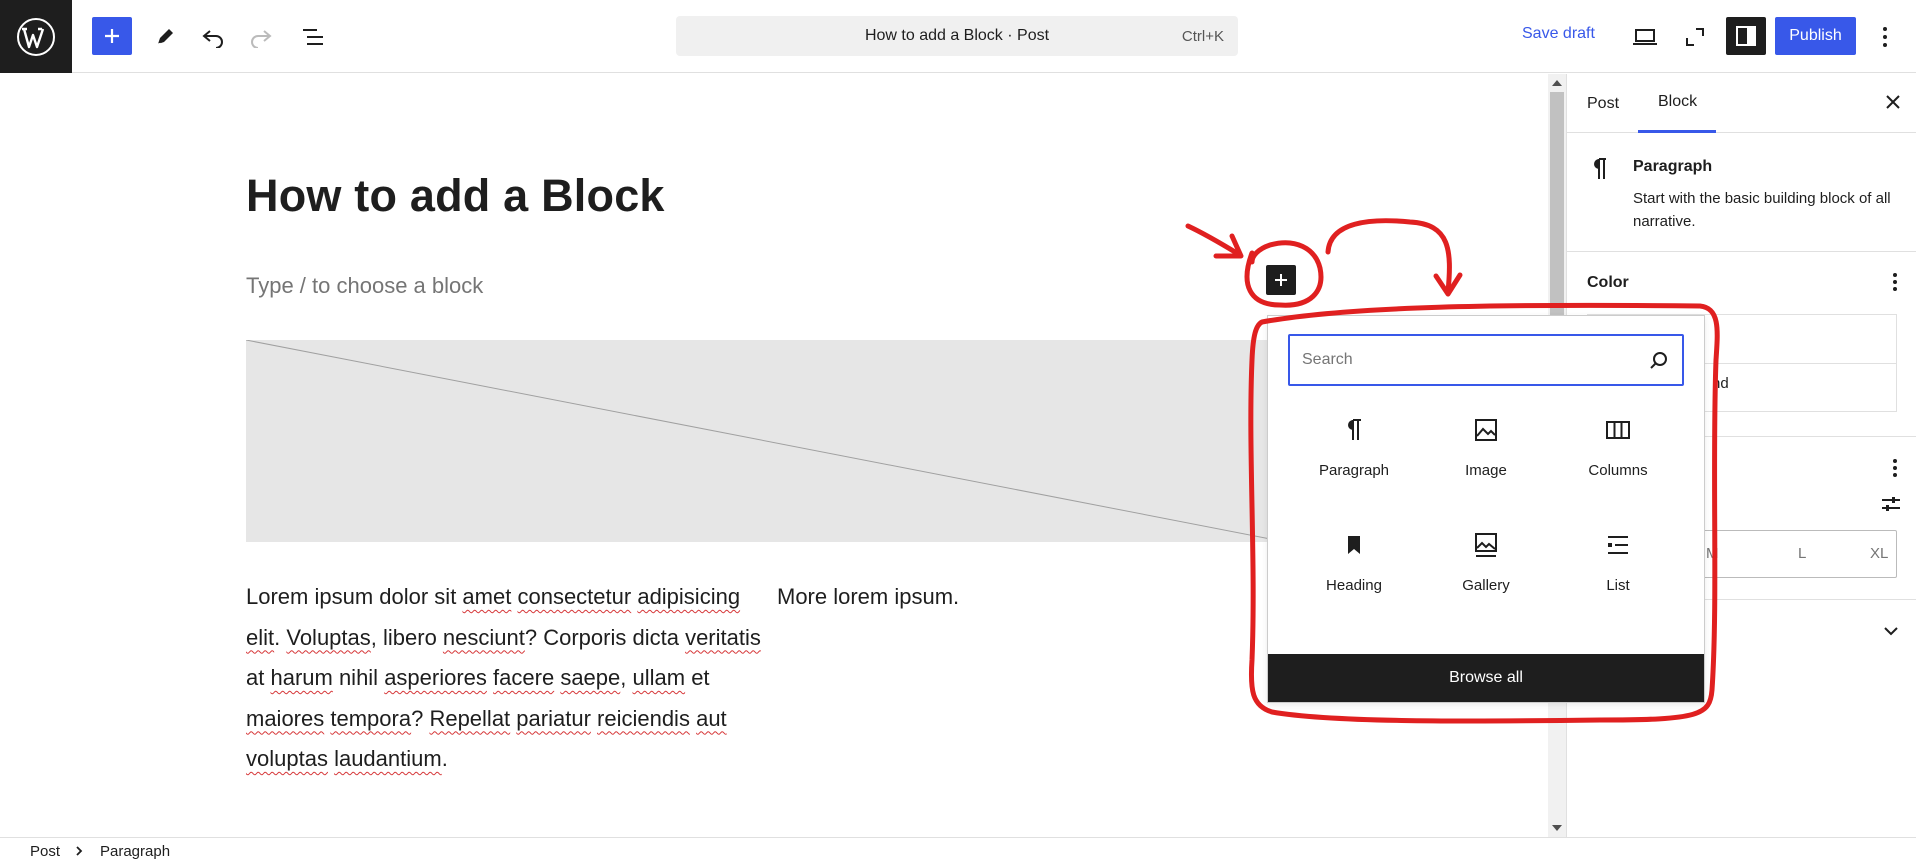  I want to click on redo-icon, so click(261, 37).